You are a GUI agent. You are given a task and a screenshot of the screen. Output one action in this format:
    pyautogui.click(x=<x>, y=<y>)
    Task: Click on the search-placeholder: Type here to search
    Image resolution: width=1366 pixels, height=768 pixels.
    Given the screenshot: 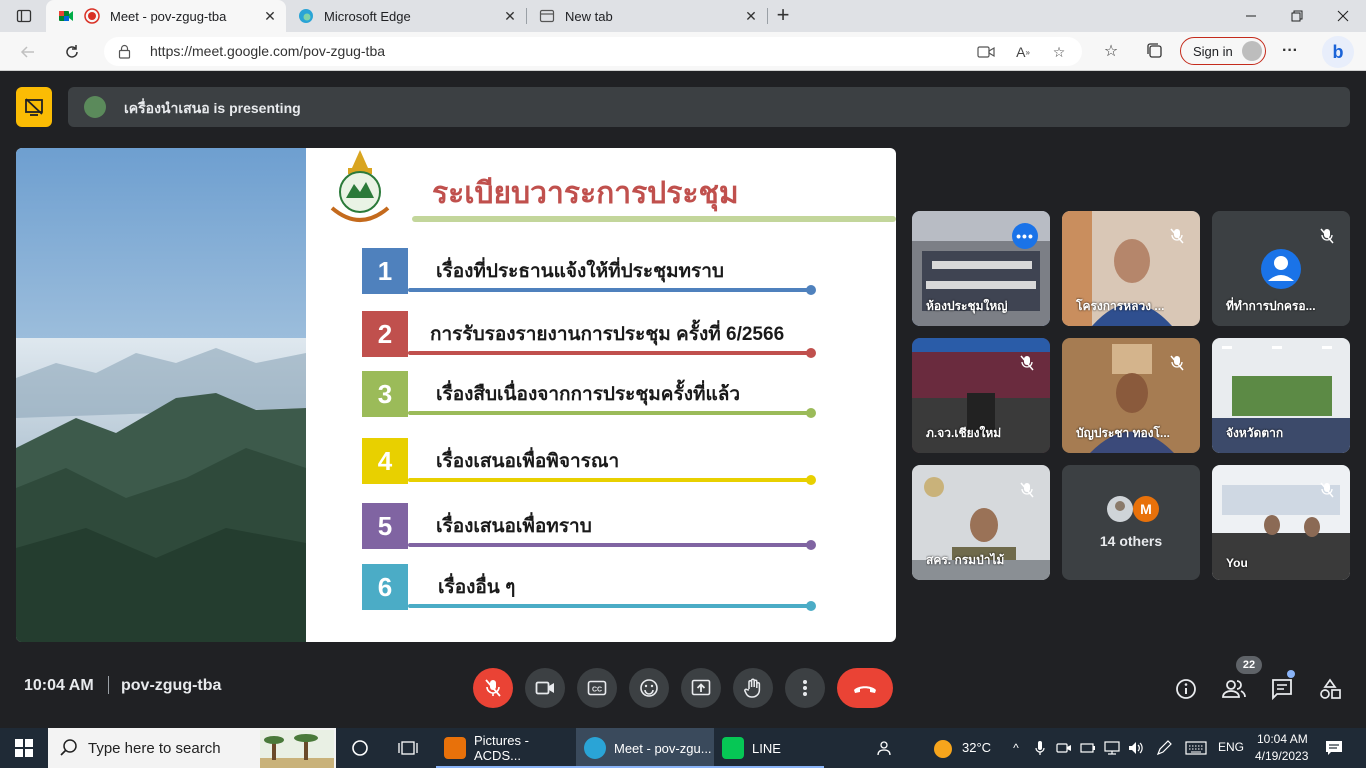 What is the action you would take?
    pyautogui.click(x=154, y=748)
    